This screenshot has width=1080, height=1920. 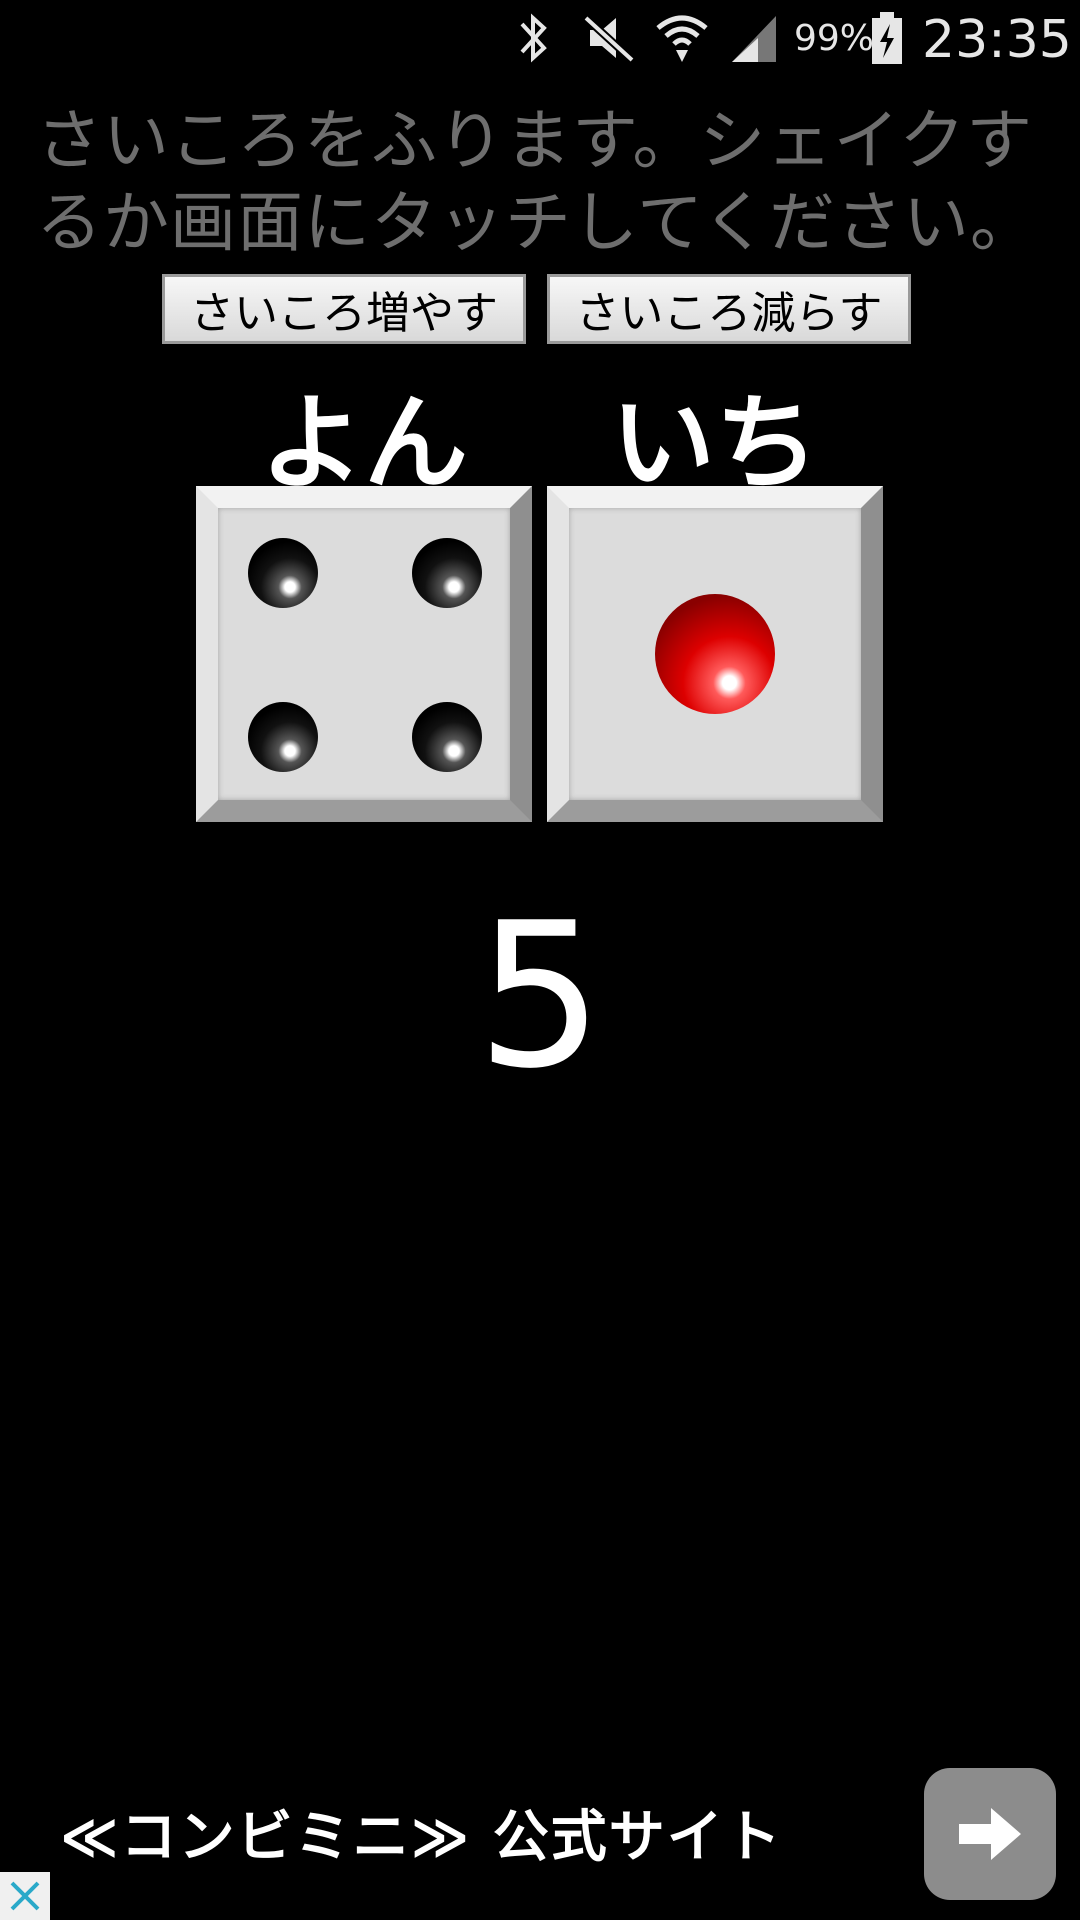 I want to click on ad-close-button, so click(x=25, y=1896).